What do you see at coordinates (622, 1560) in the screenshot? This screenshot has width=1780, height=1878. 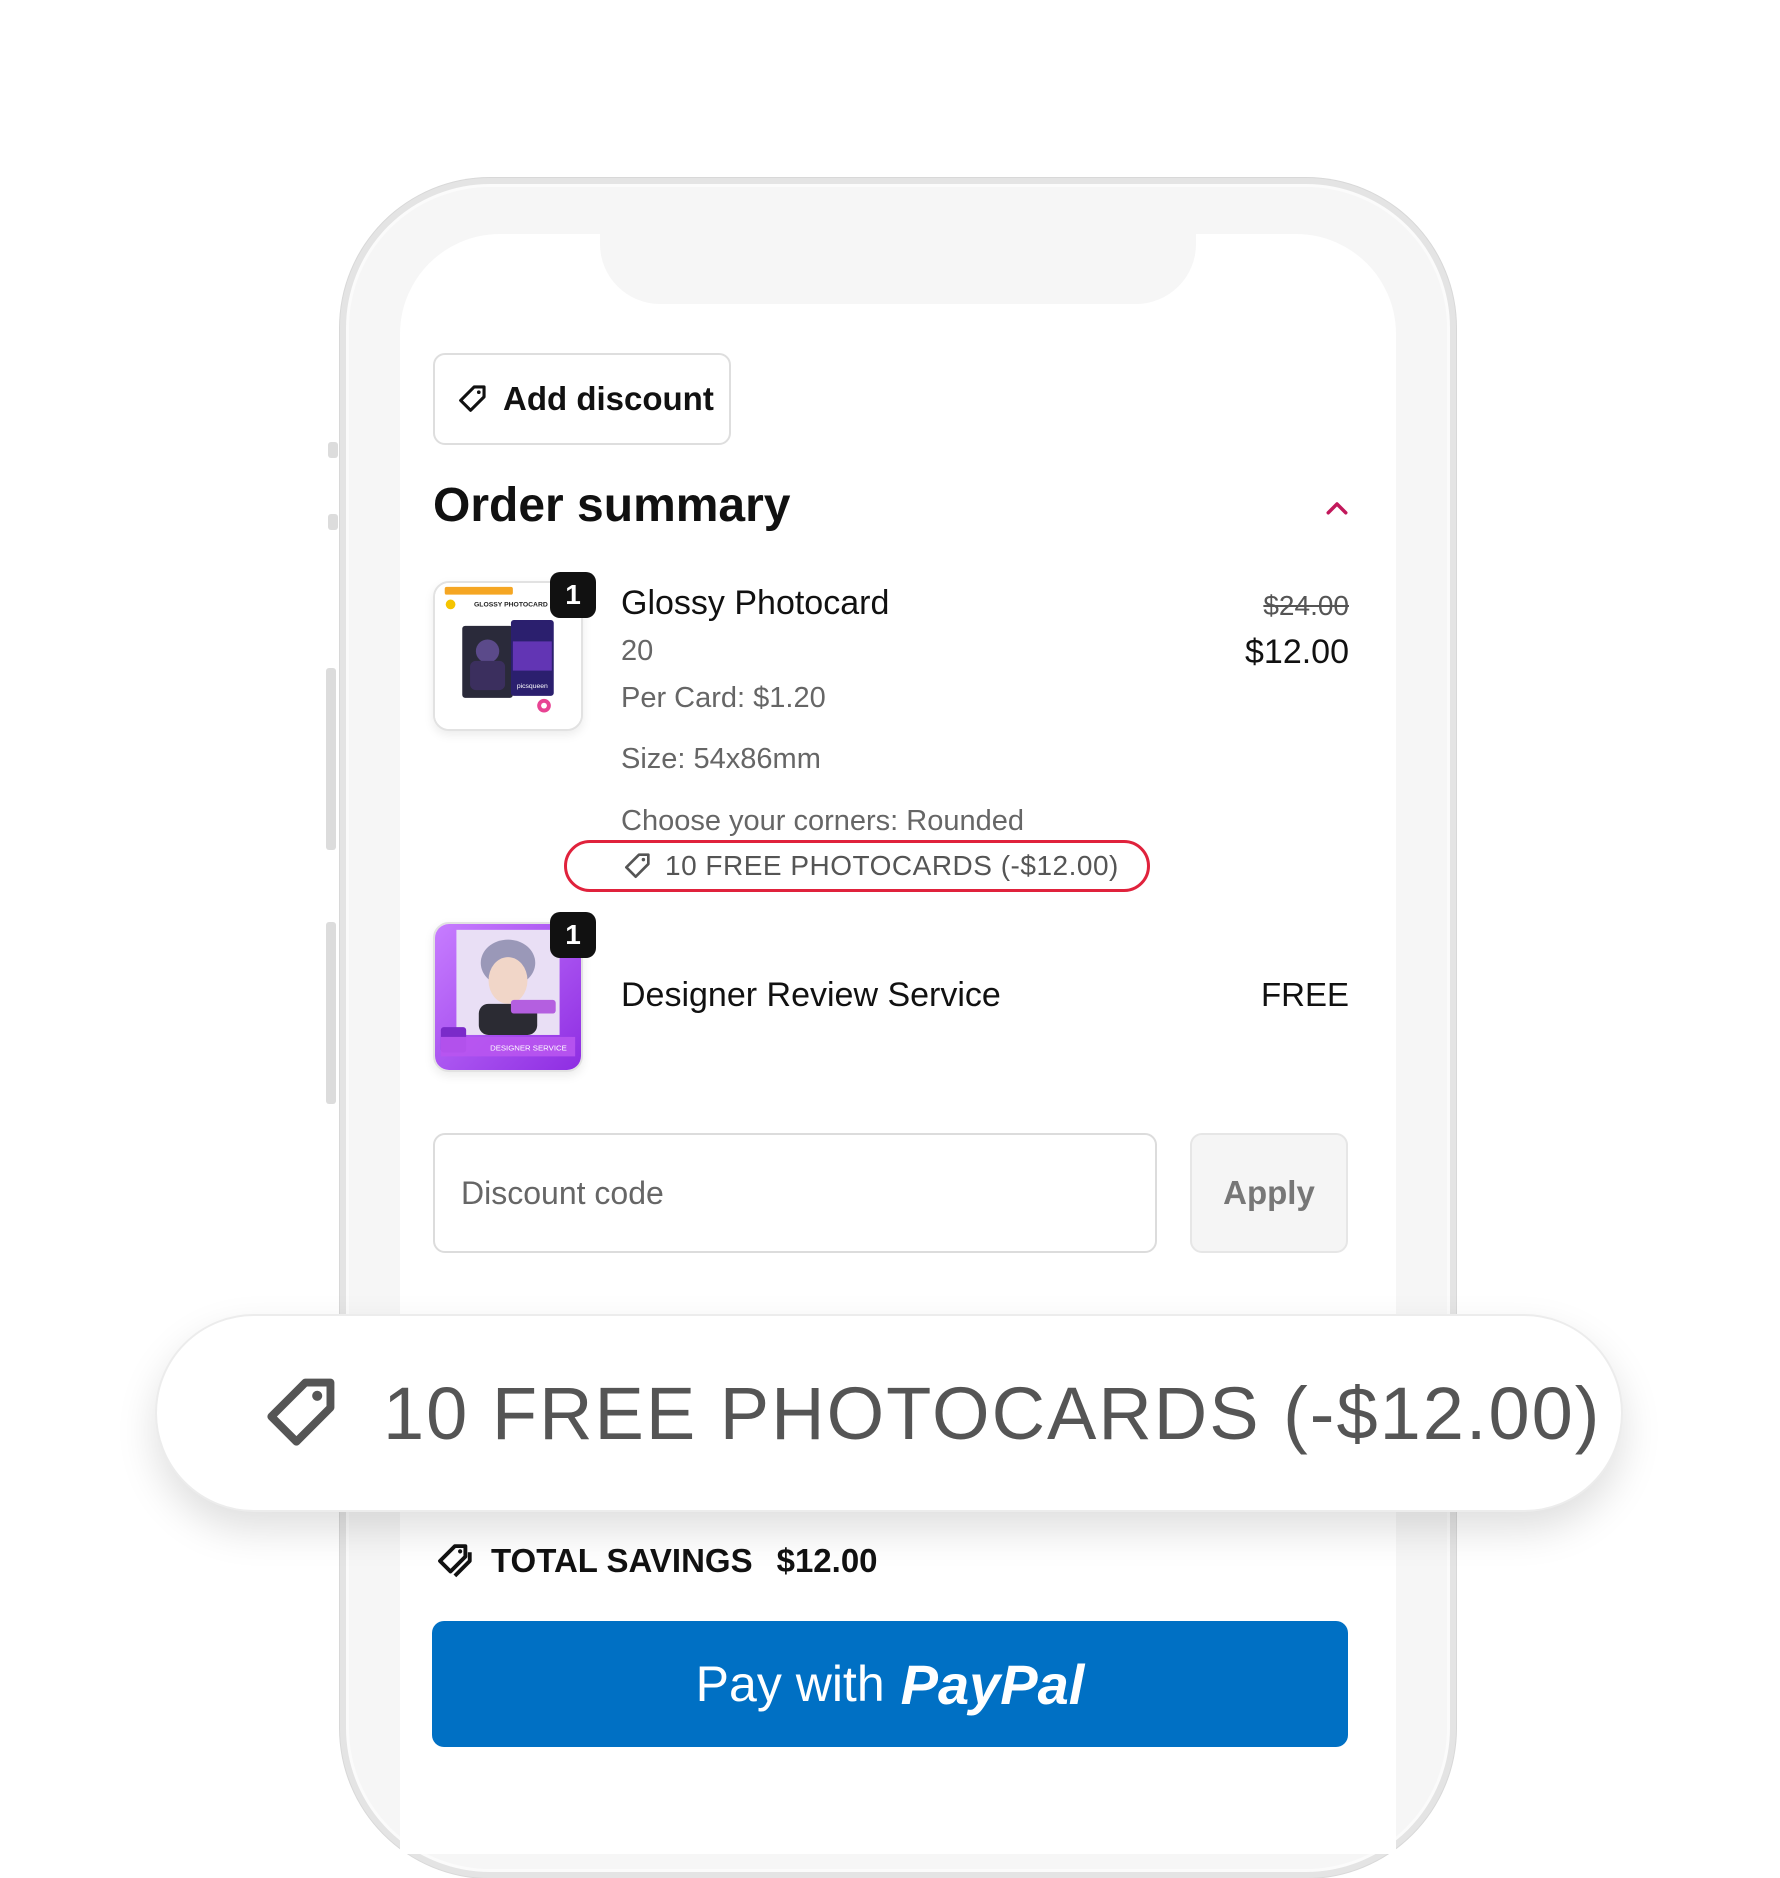 I see `total-savings-label: TOTAL SAVINGS` at bounding box center [622, 1560].